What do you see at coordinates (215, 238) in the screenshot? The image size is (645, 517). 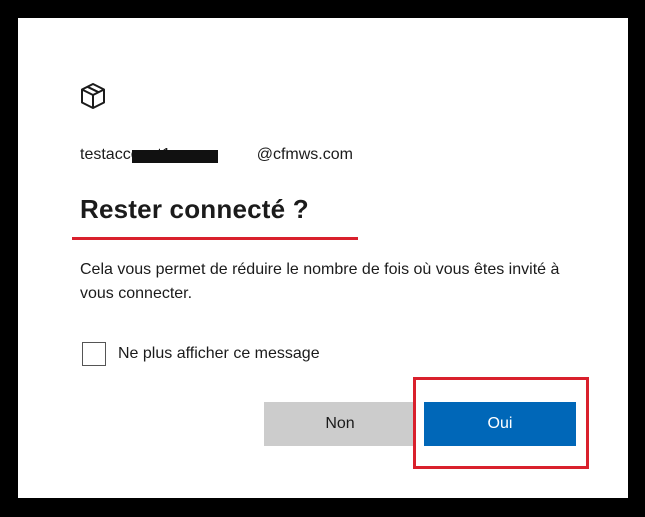 I see `title-annotation-underline` at bounding box center [215, 238].